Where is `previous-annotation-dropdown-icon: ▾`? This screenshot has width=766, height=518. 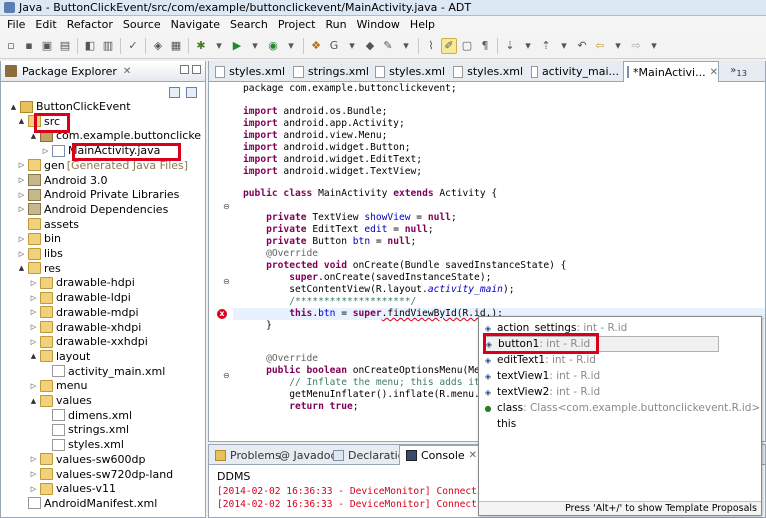 previous-annotation-dropdown-icon: ▾ is located at coordinates (564, 46).